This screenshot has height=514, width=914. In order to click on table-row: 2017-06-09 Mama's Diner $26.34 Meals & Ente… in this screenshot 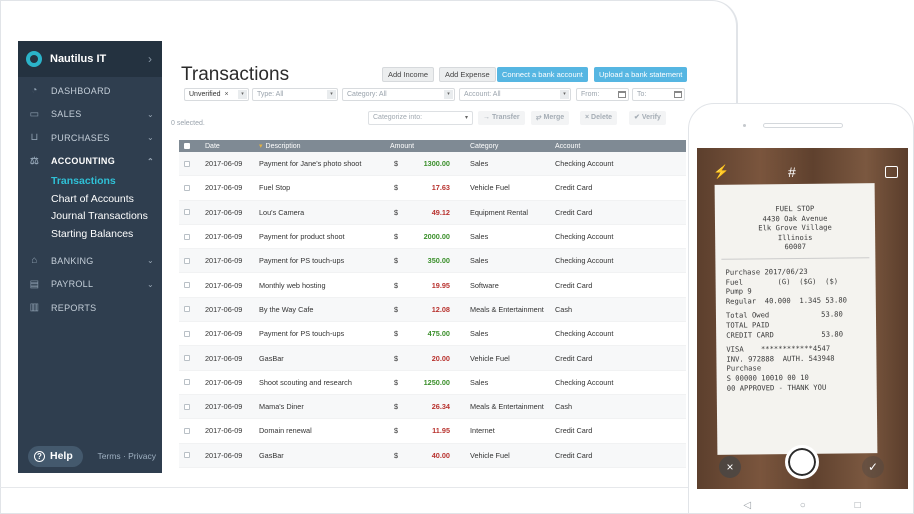, I will do `click(432, 407)`.